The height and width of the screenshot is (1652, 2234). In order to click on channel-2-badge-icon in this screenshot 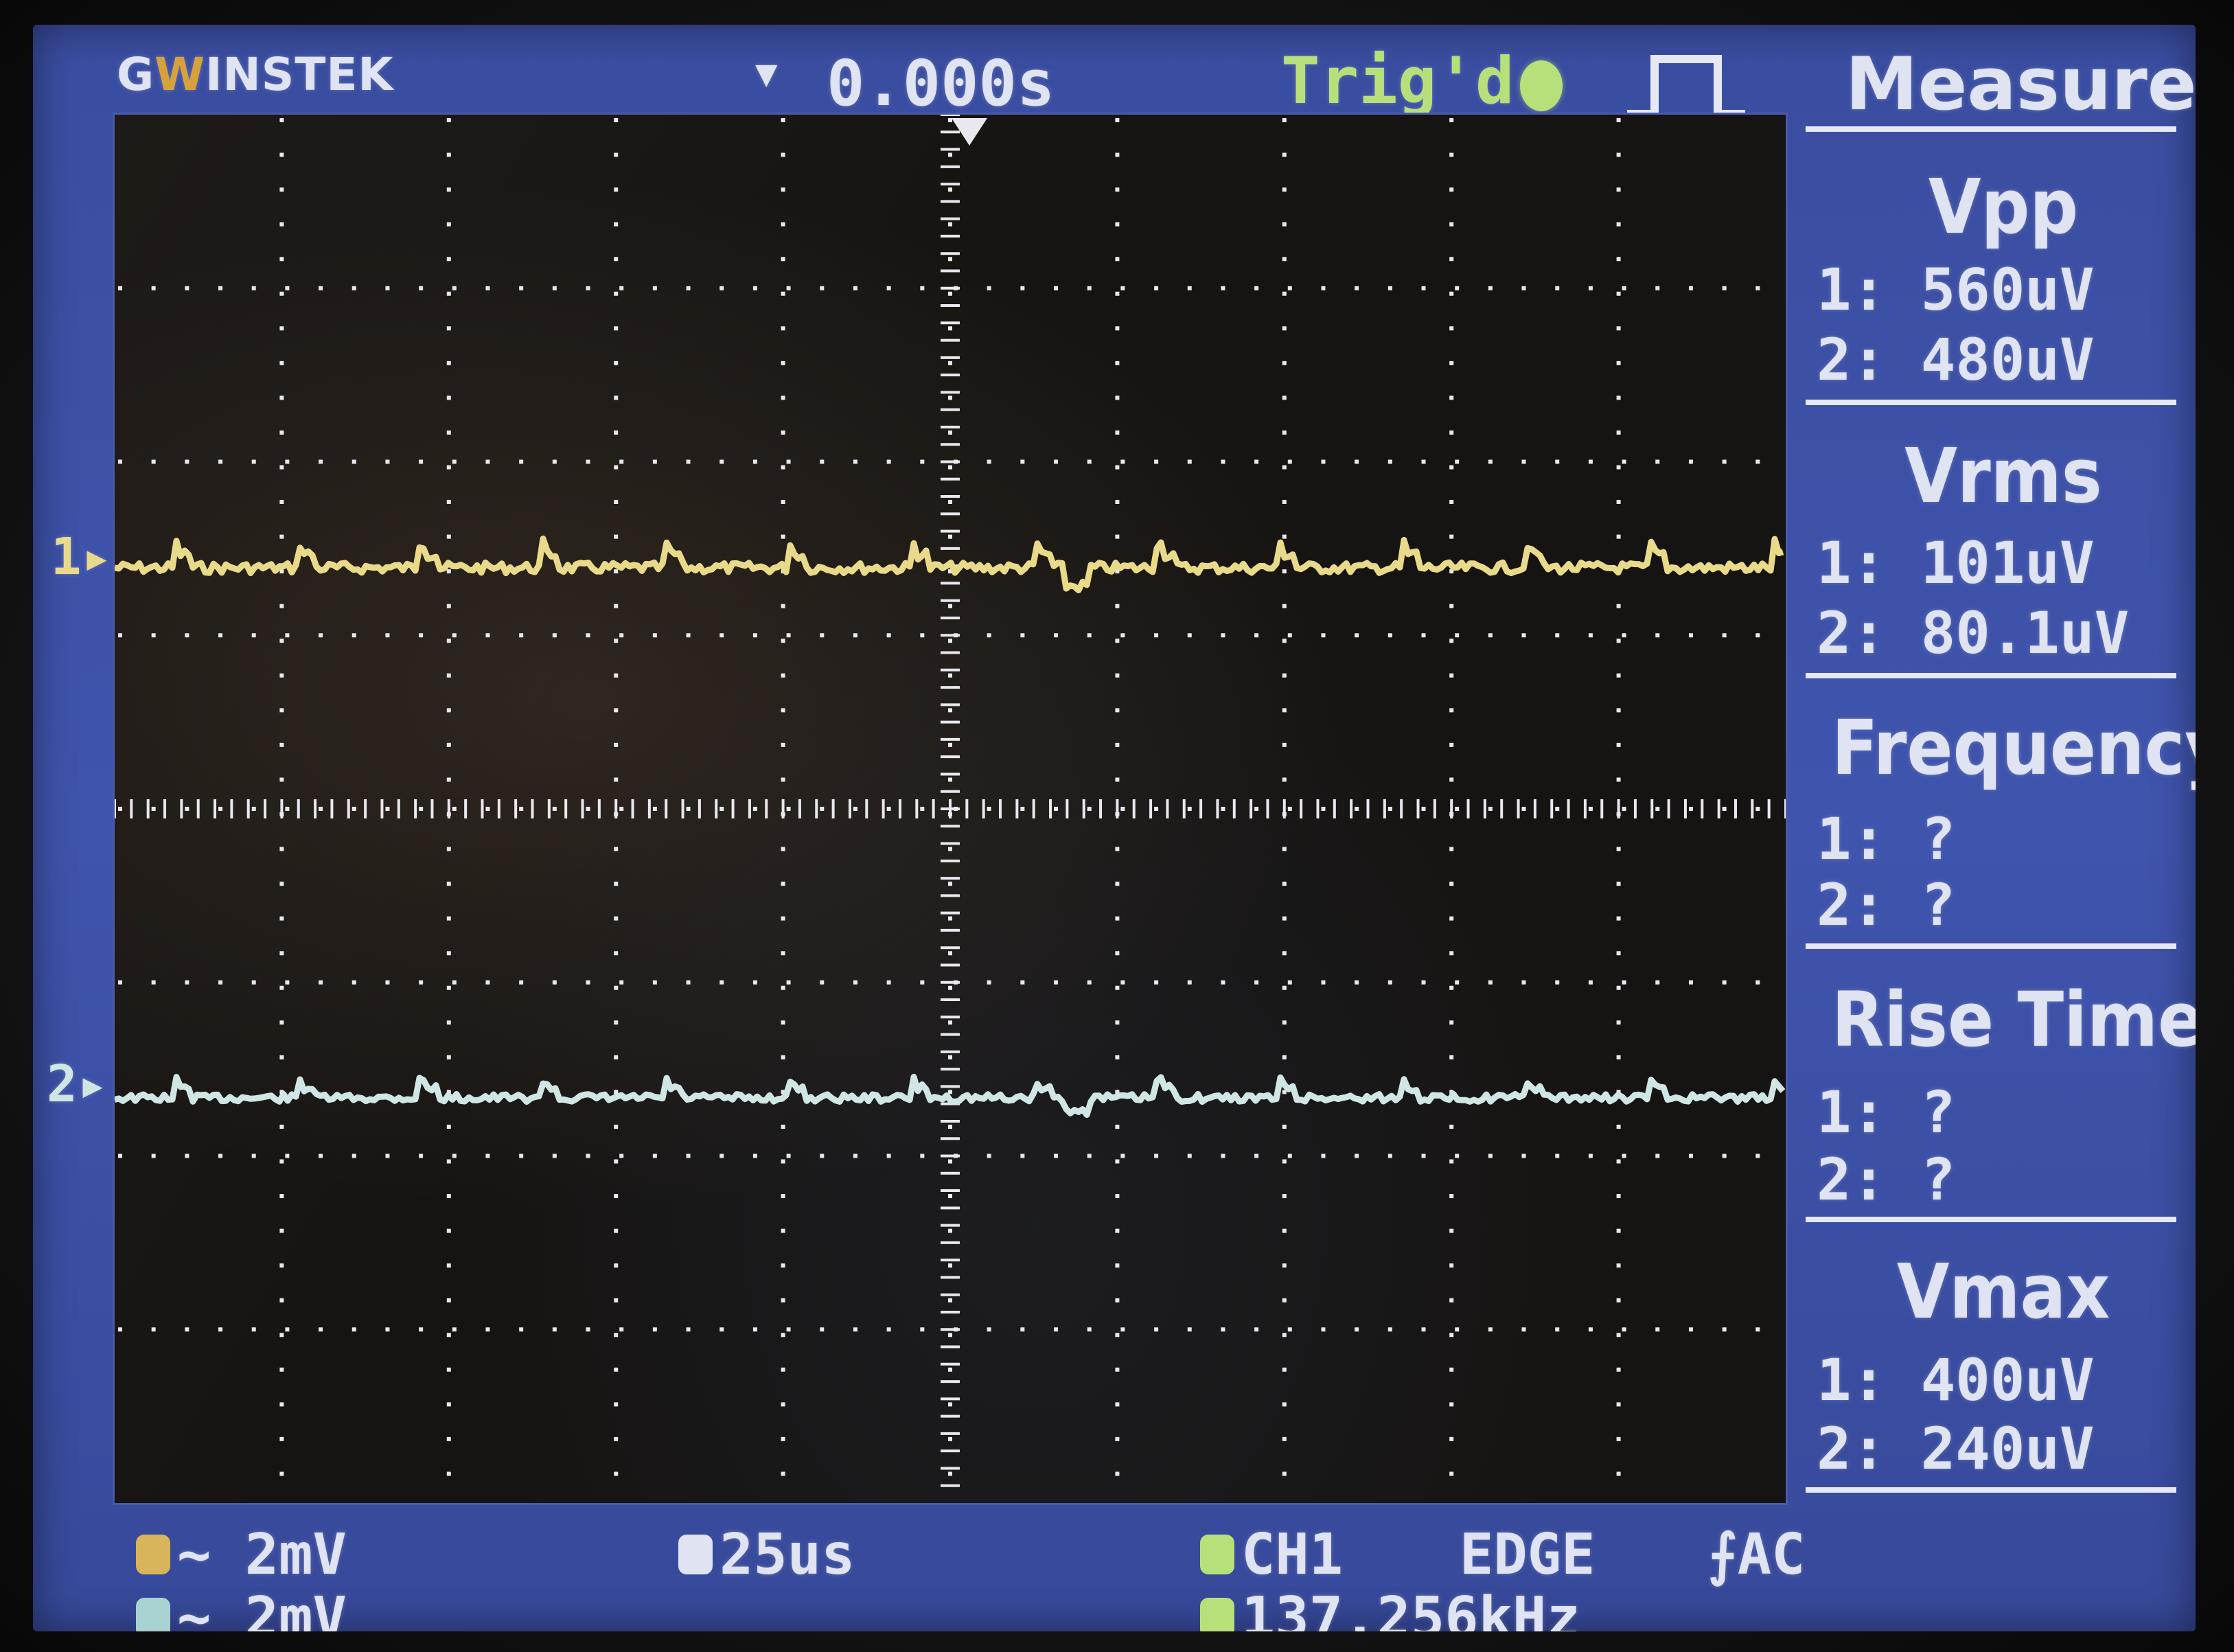, I will do `click(153, 1614)`.